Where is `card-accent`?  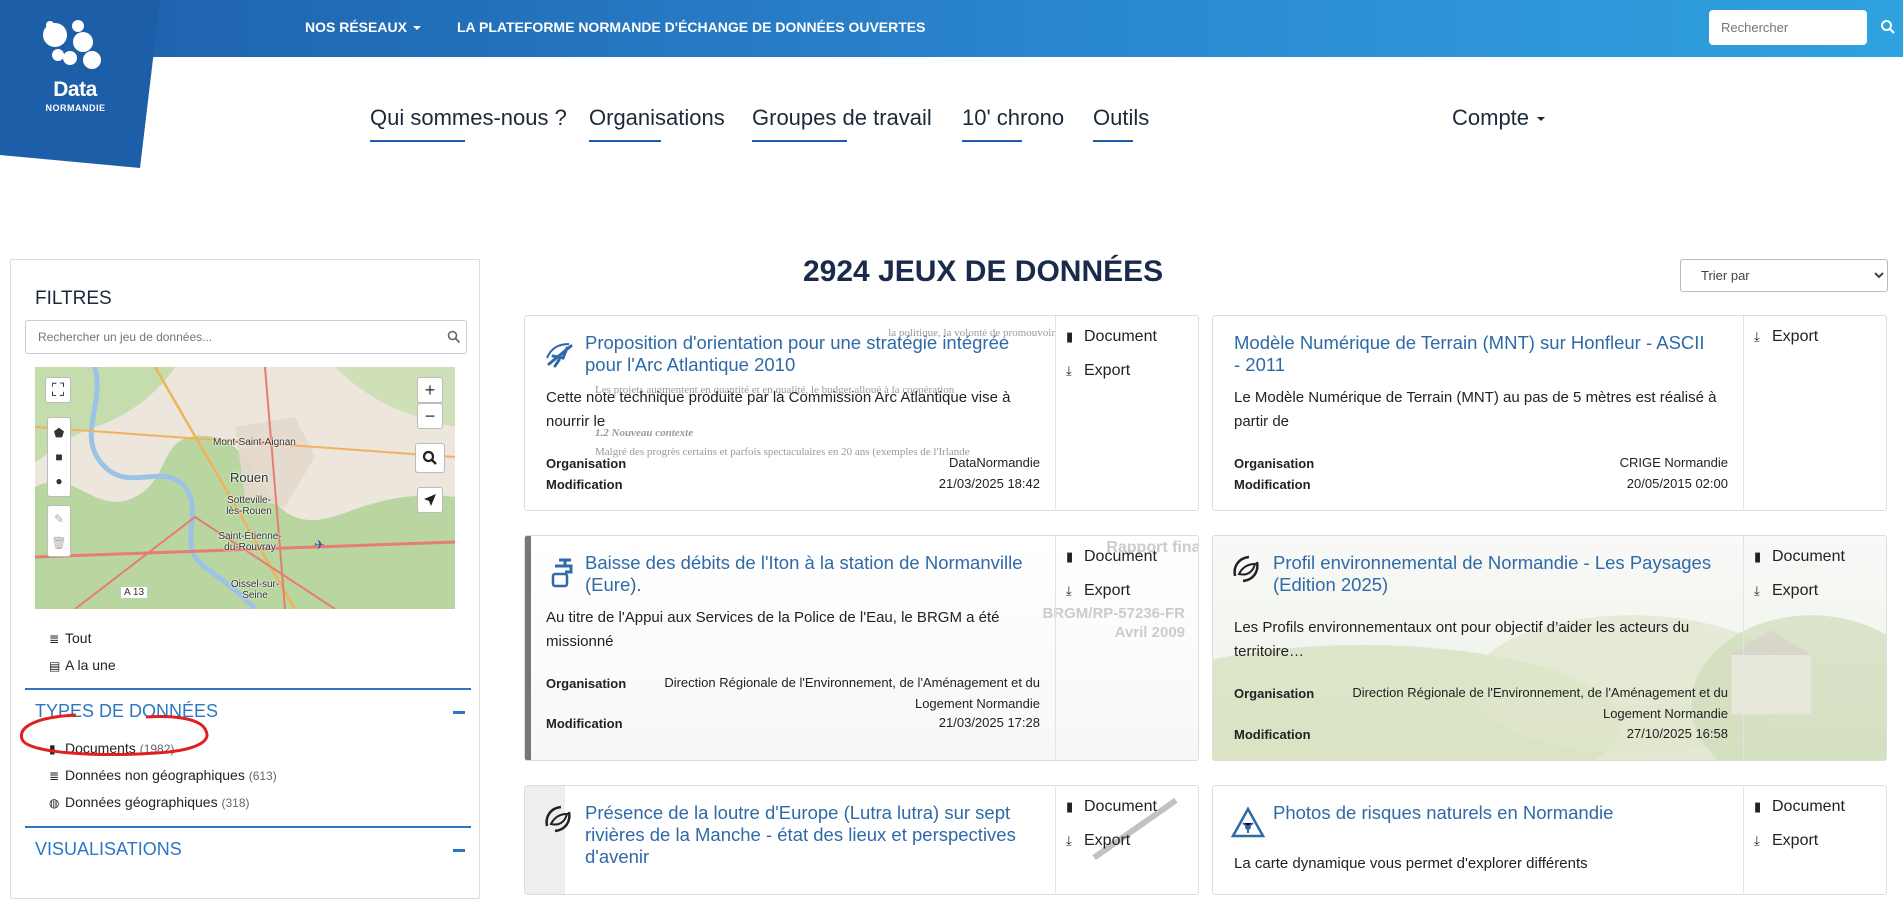 card-accent is located at coordinates (528, 648).